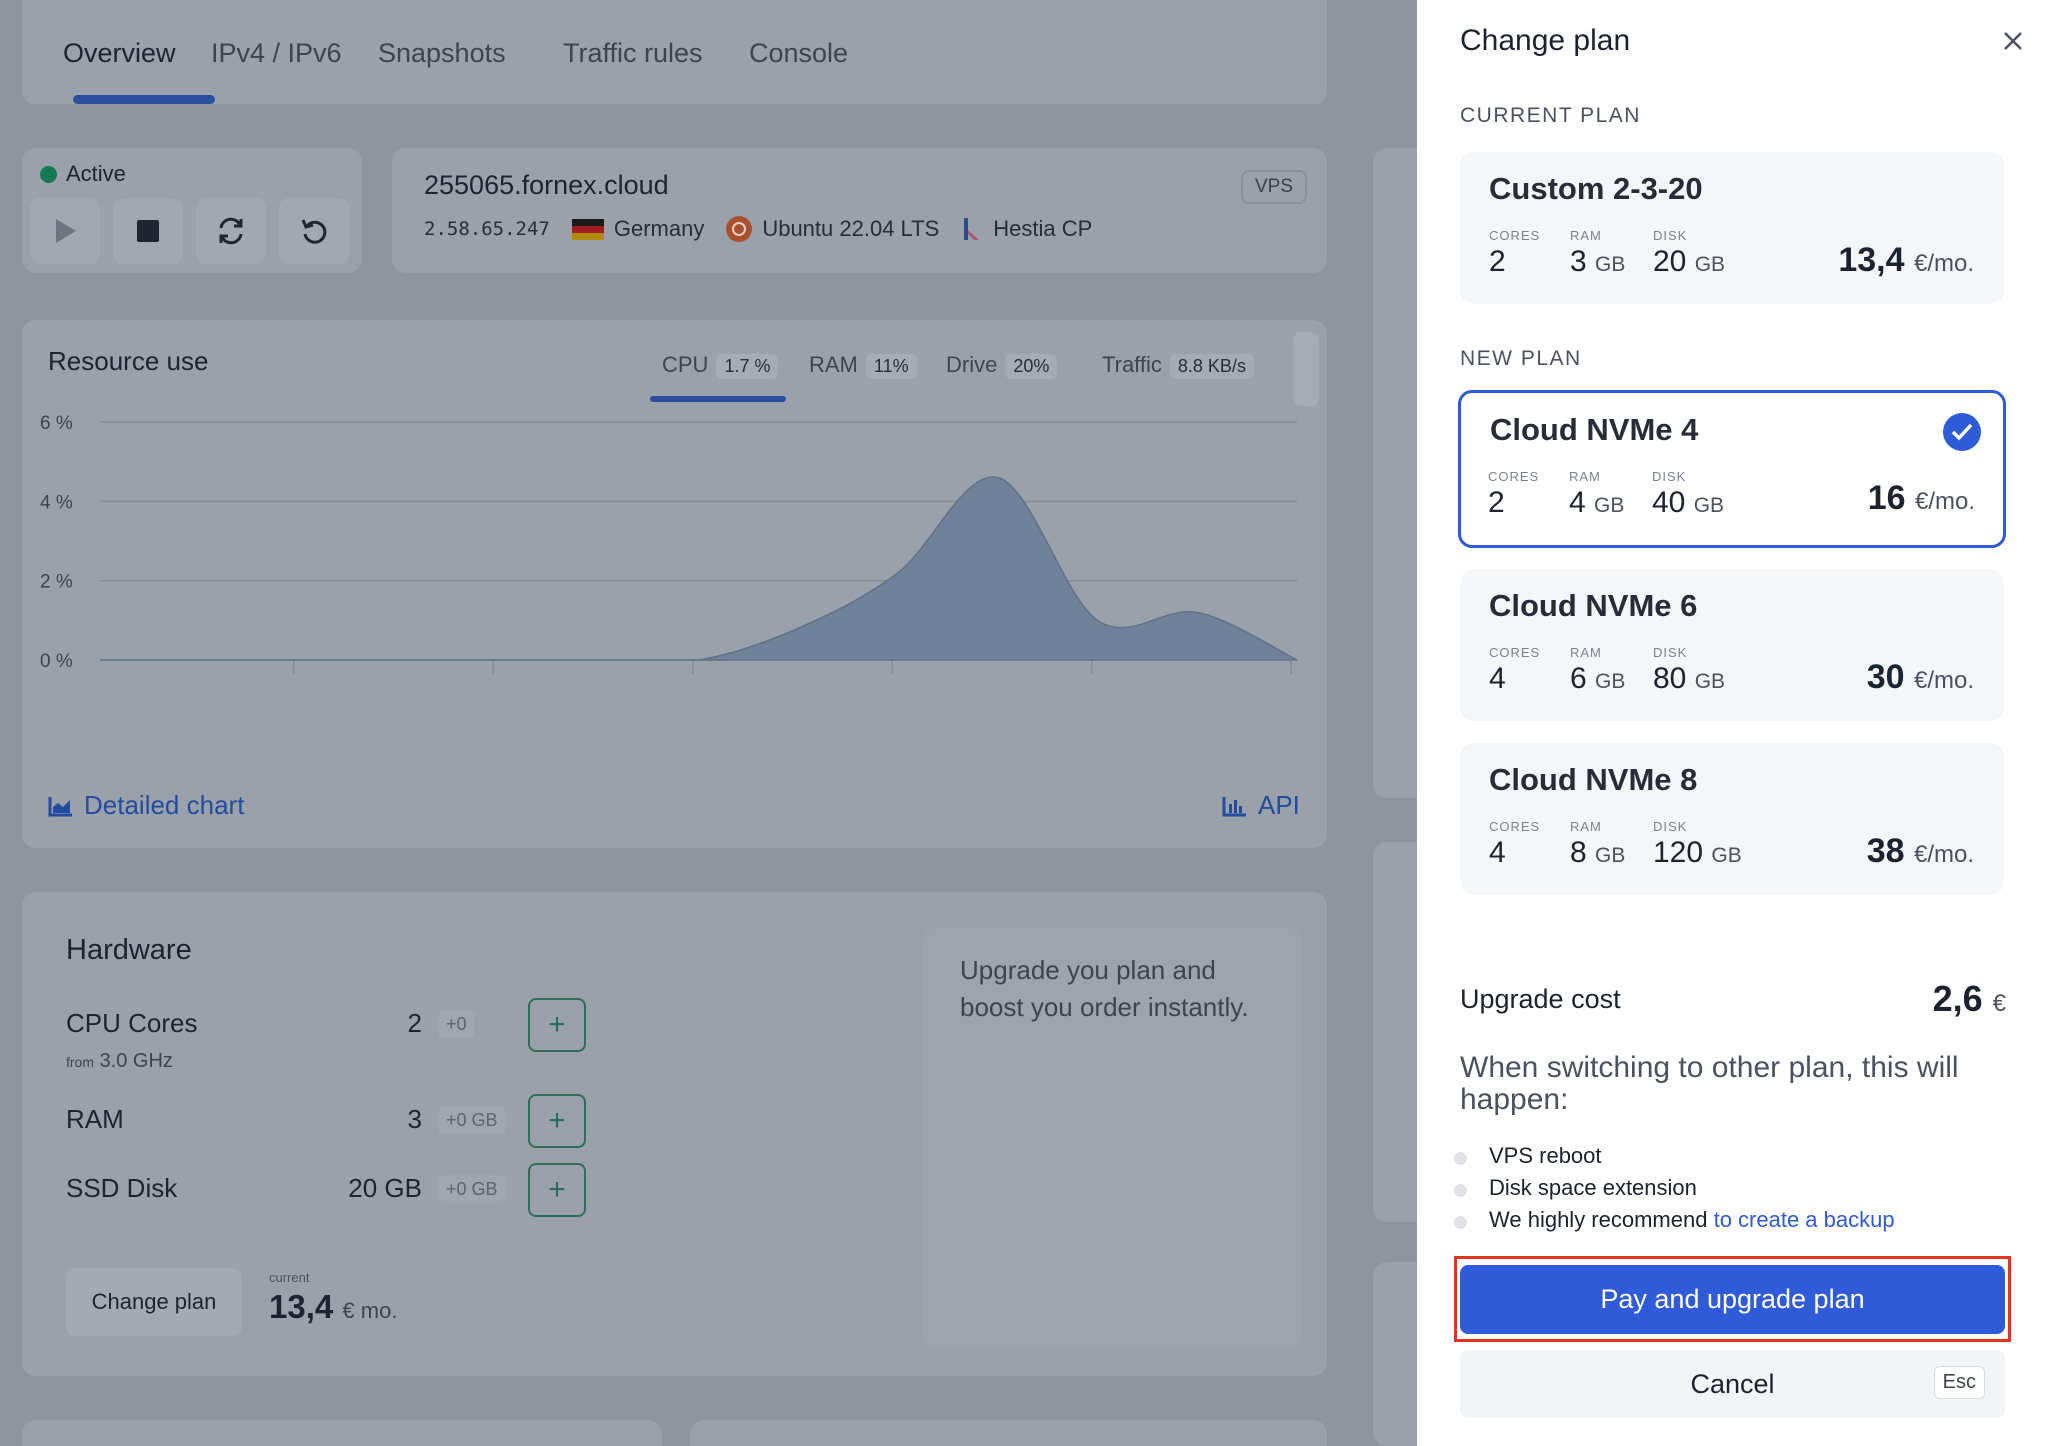 The height and width of the screenshot is (1446, 2046). Describe the element at coordinates (1689, 679) in the screenshot. I see `spec-value: 80 GB` at that location.